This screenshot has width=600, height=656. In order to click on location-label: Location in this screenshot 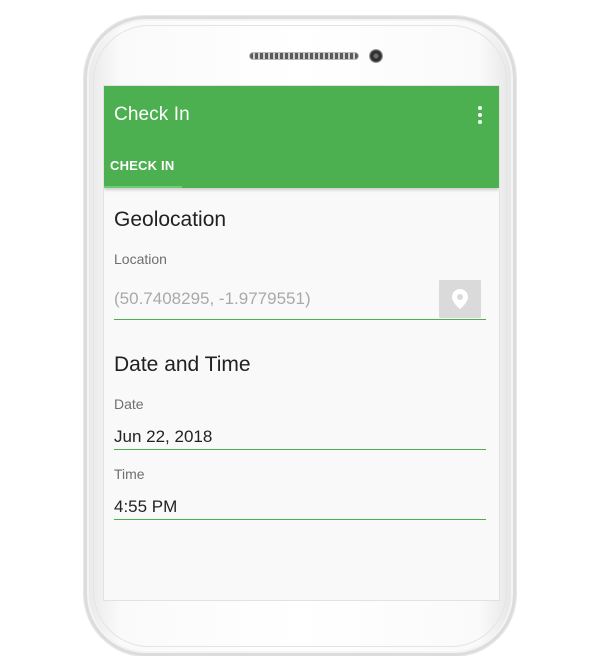, I will do `click(140, 259)`.